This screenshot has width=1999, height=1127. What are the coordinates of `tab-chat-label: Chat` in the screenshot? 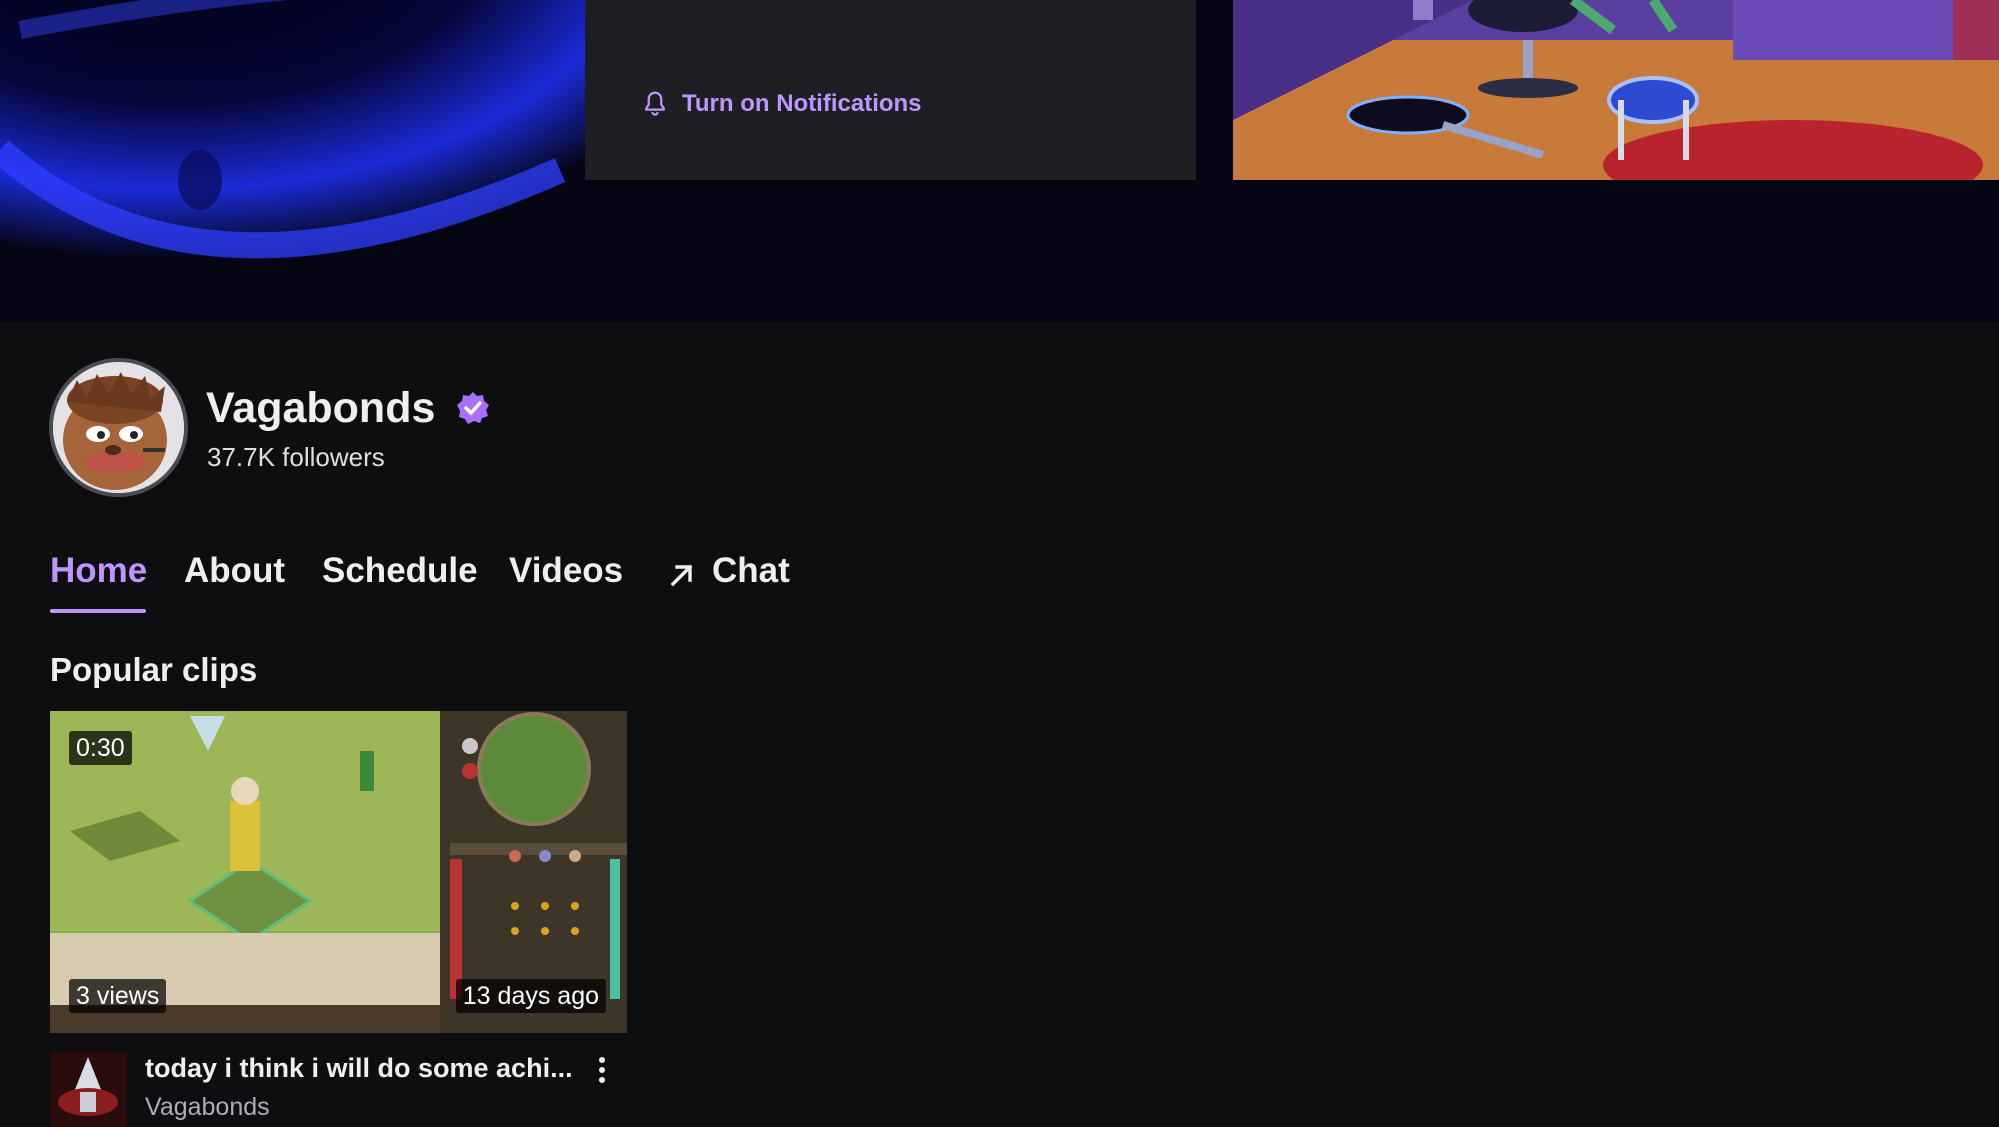 It's located at (751, 570).